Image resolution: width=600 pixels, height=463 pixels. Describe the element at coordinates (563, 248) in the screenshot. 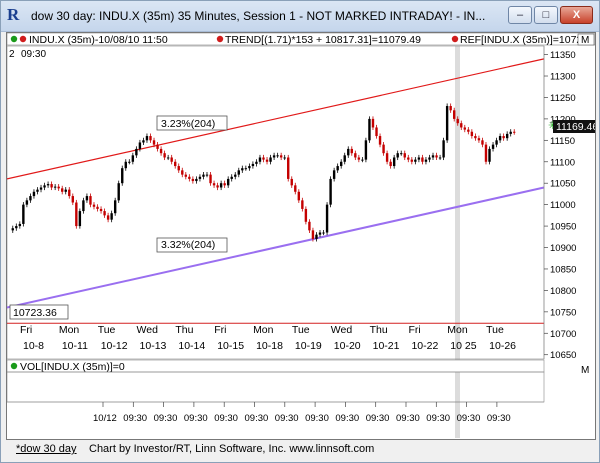

I see `price-tick-label: 10900` at that location.